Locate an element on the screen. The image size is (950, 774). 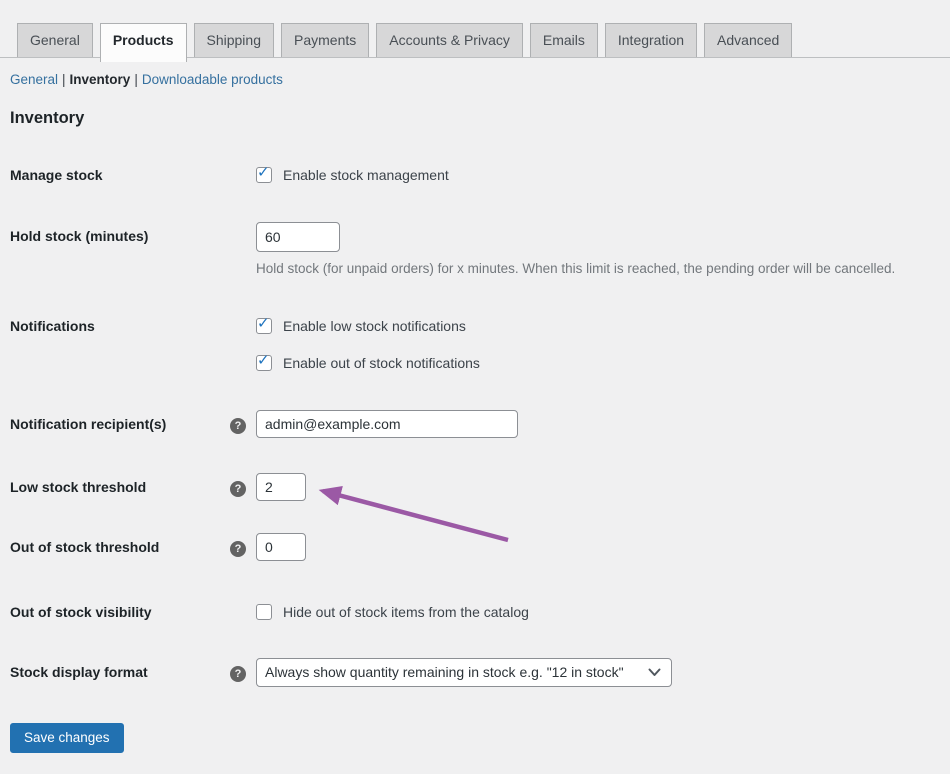
out-of-stock-threshold-input is located at coordinates (281, 547).